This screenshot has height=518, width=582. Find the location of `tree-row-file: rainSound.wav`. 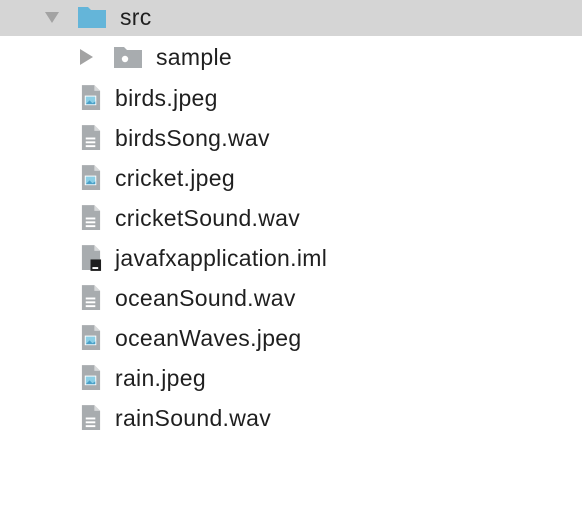

tree-row-file: rainSound.wav is located at coordinates (291, 418).